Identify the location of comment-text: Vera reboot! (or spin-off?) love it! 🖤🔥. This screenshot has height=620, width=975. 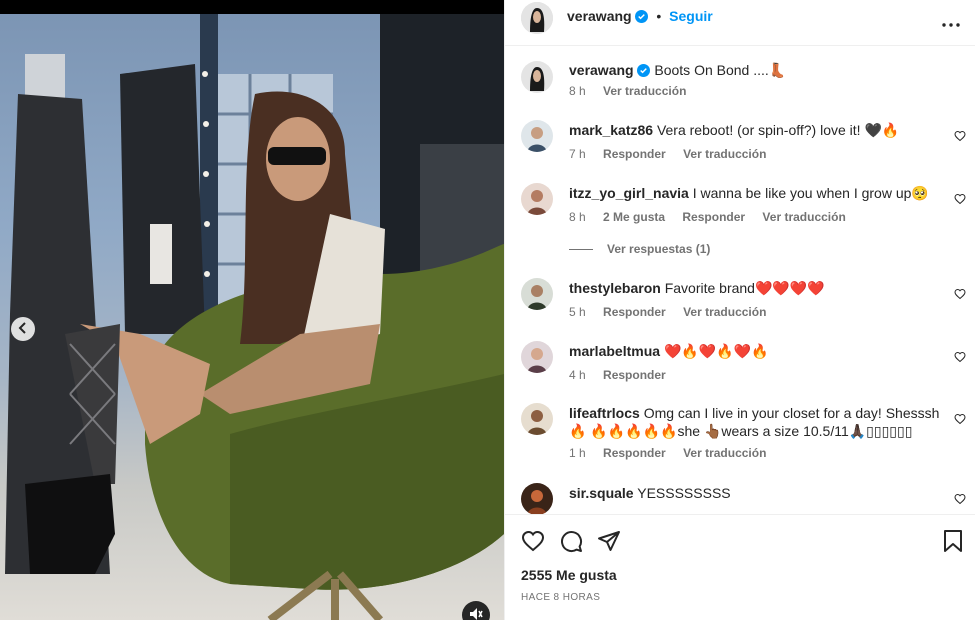
(778, 130).